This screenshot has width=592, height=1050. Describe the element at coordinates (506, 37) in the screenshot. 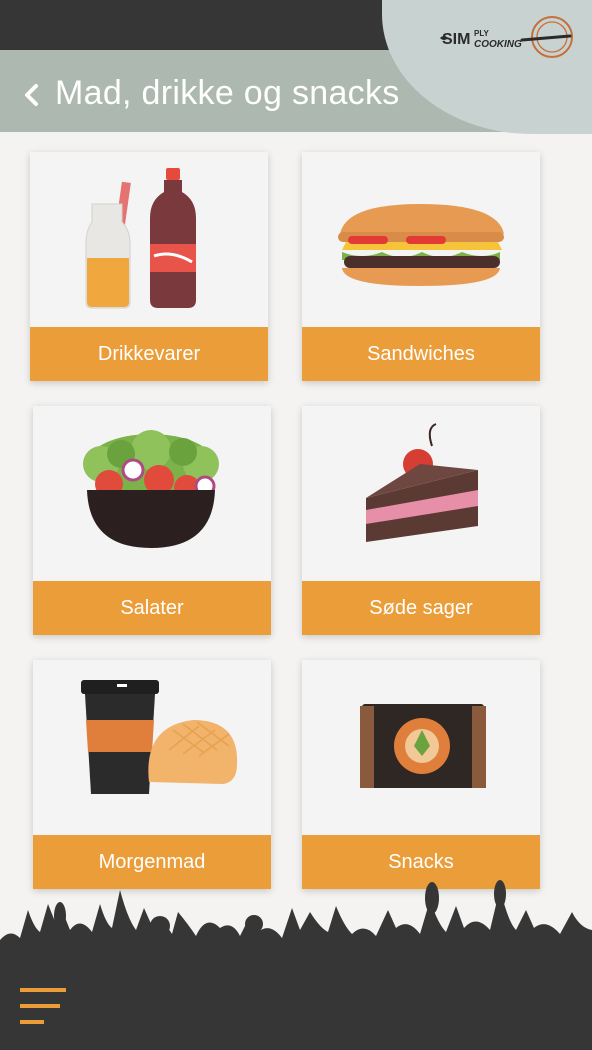

I see `simply-cooking-logo: SIM PLY COOKING` at that location.